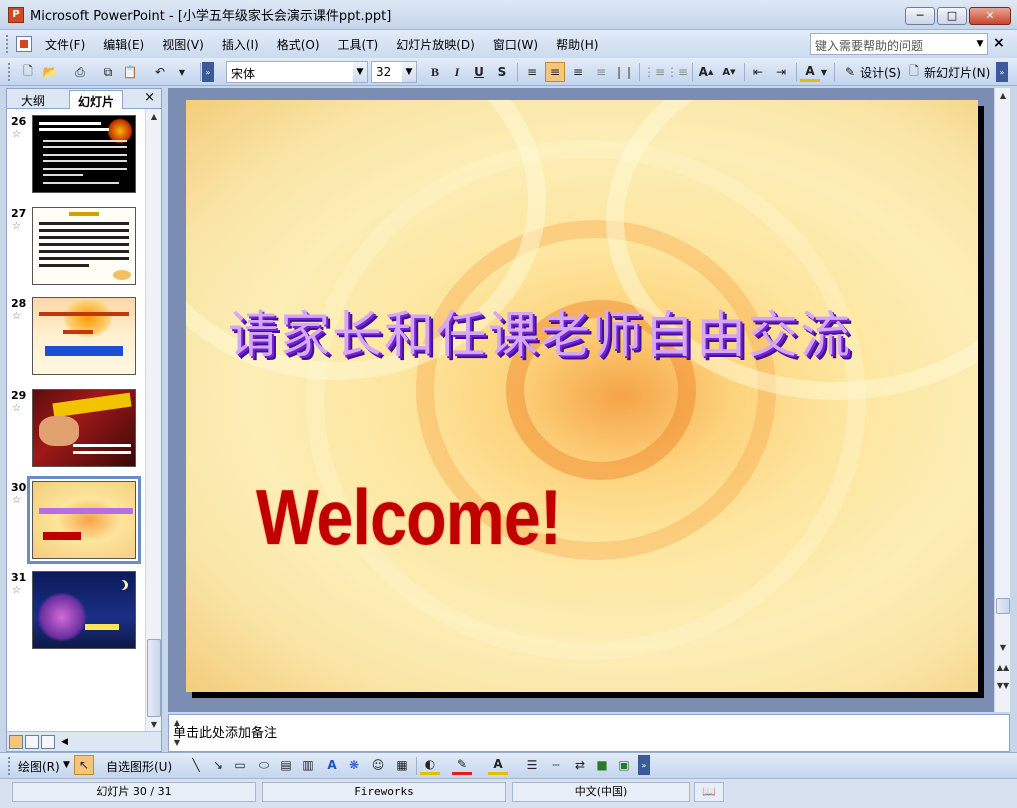 The height and width of the screenshot is (808, 1017). I want to click on tab-outline: 大纲, so click(33, 99).